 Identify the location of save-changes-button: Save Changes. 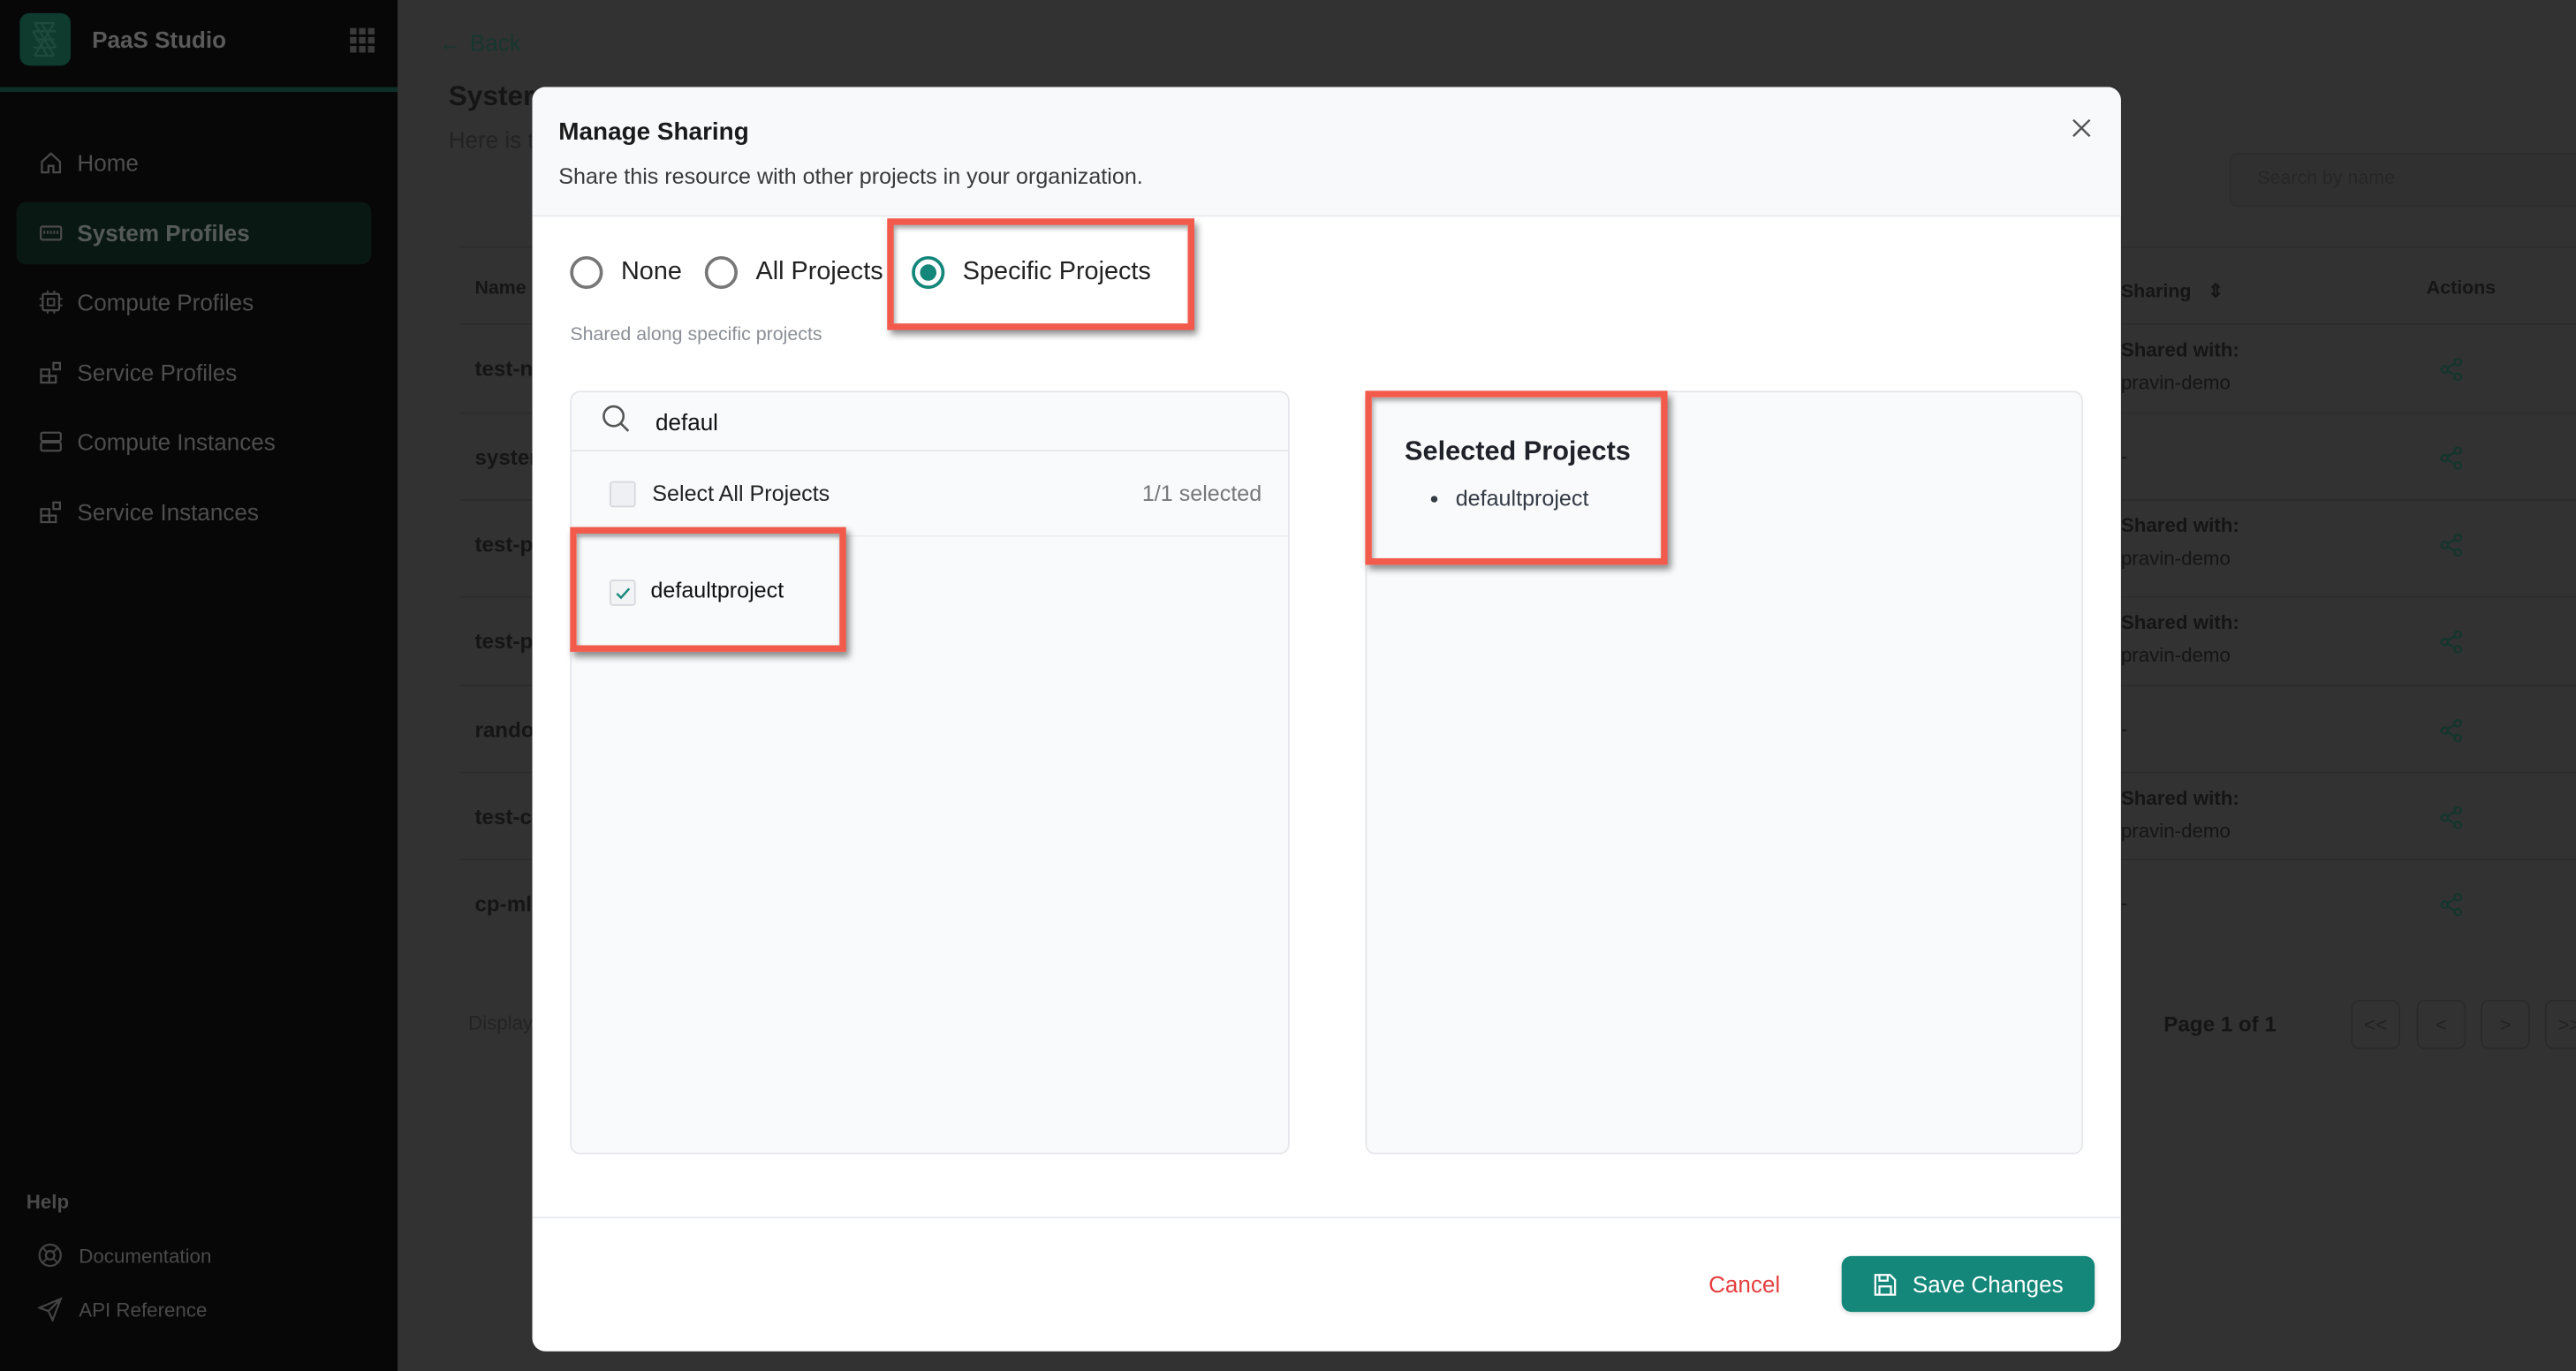
(1968, 1284).